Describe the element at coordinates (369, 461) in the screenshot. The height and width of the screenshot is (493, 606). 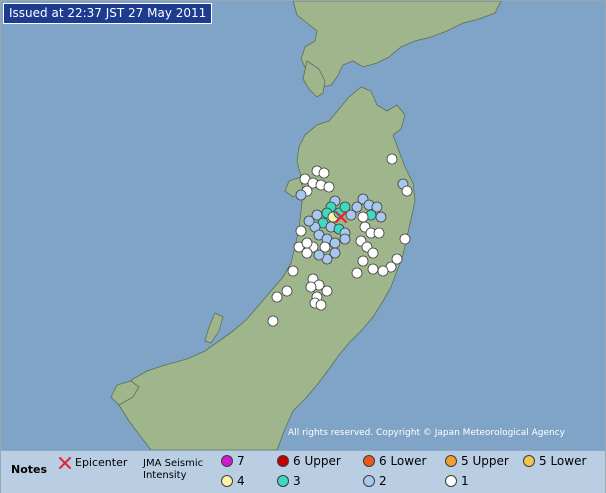
I see `intensity-6-lower-swatch` at that location.